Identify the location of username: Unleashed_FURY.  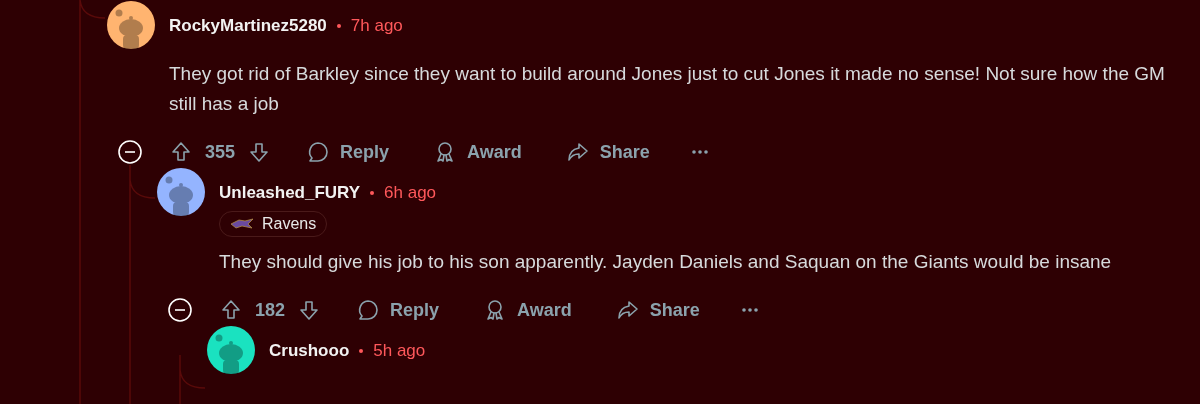
(290, 193).